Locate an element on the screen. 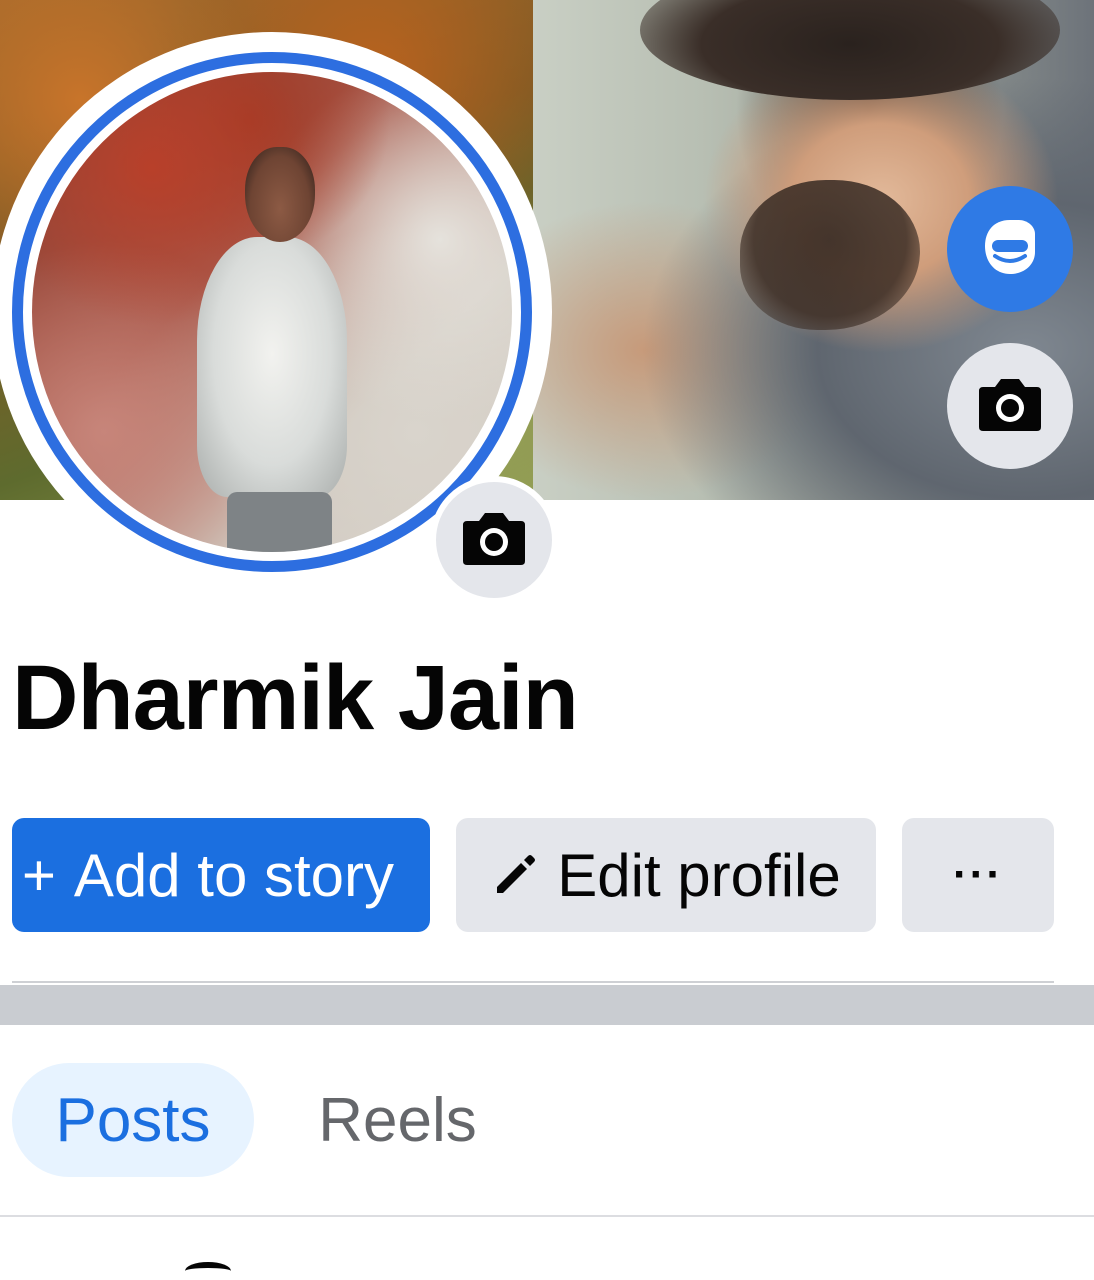 Image resolution: width=1094 pixels, height=1280 pixels. more-icon: ··· is located at coordinates (978, 874).